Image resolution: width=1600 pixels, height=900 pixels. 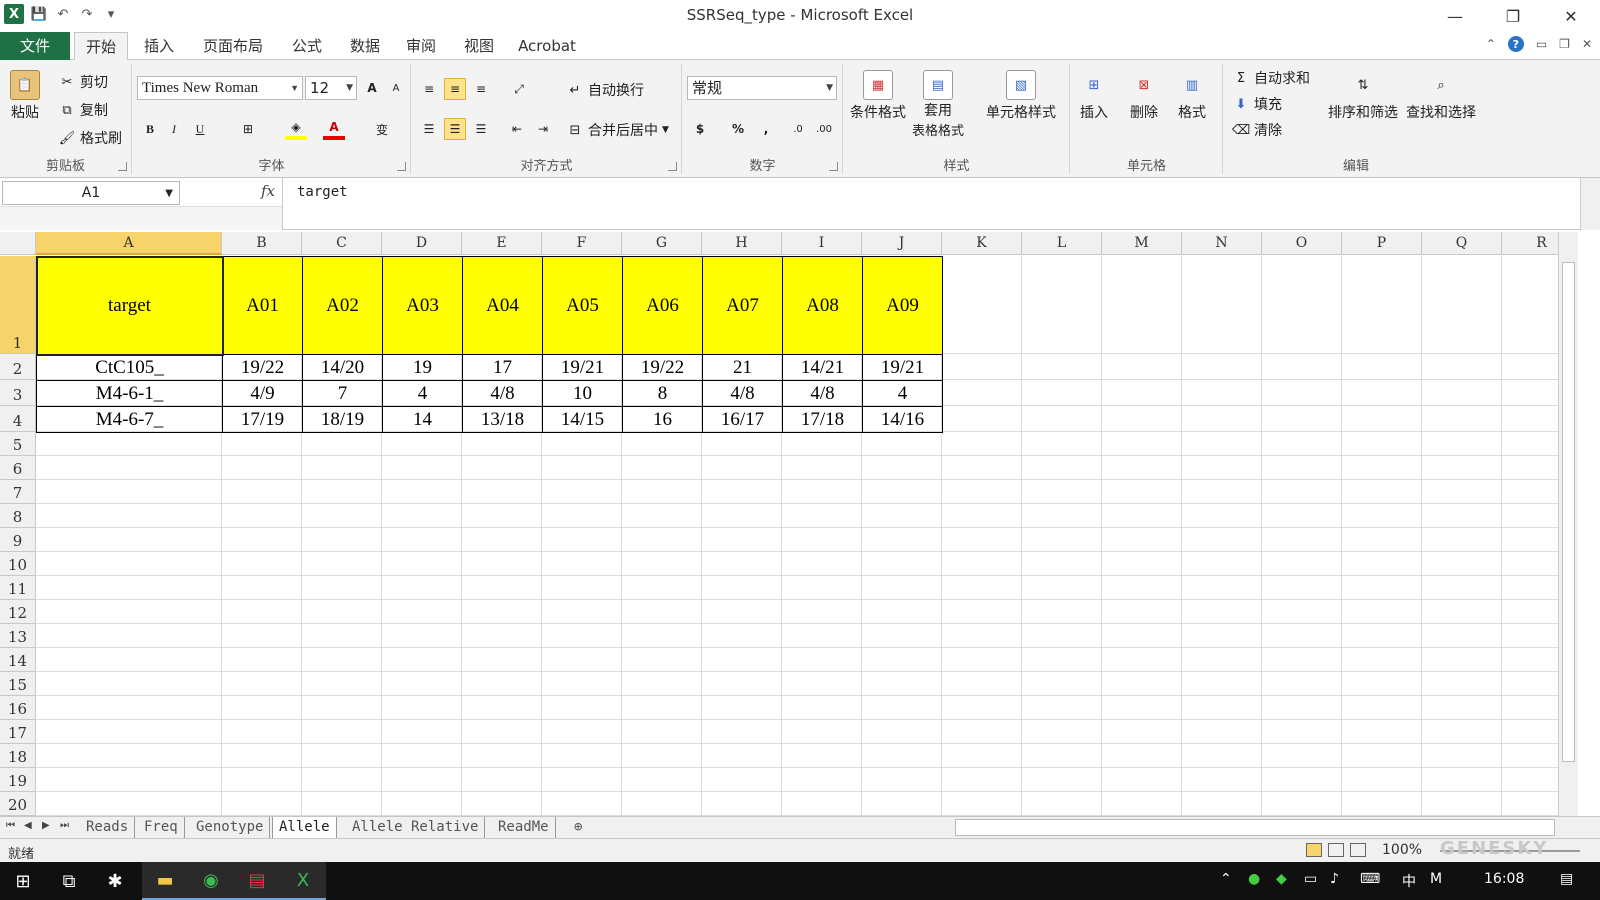 I want to click on data-cell: 7, so click(x=342, y=393).